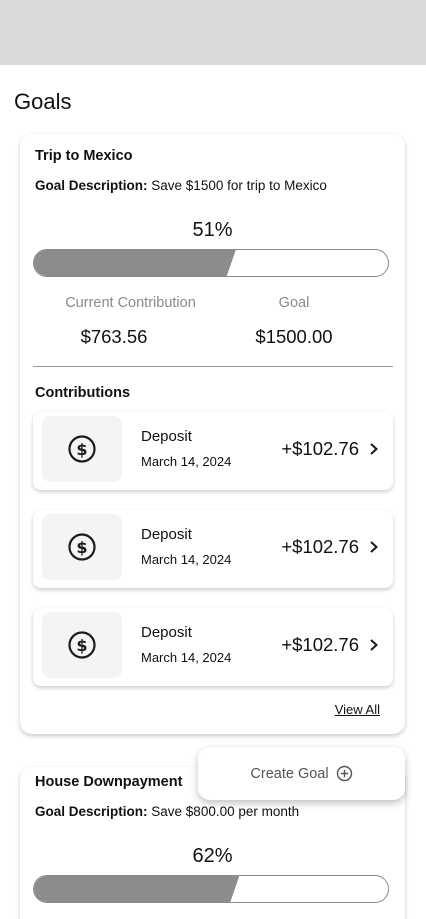 The image size is (426, 919). I want to click on goal-description: Goal Description: Save $800.00 per month, so click(167, 811).